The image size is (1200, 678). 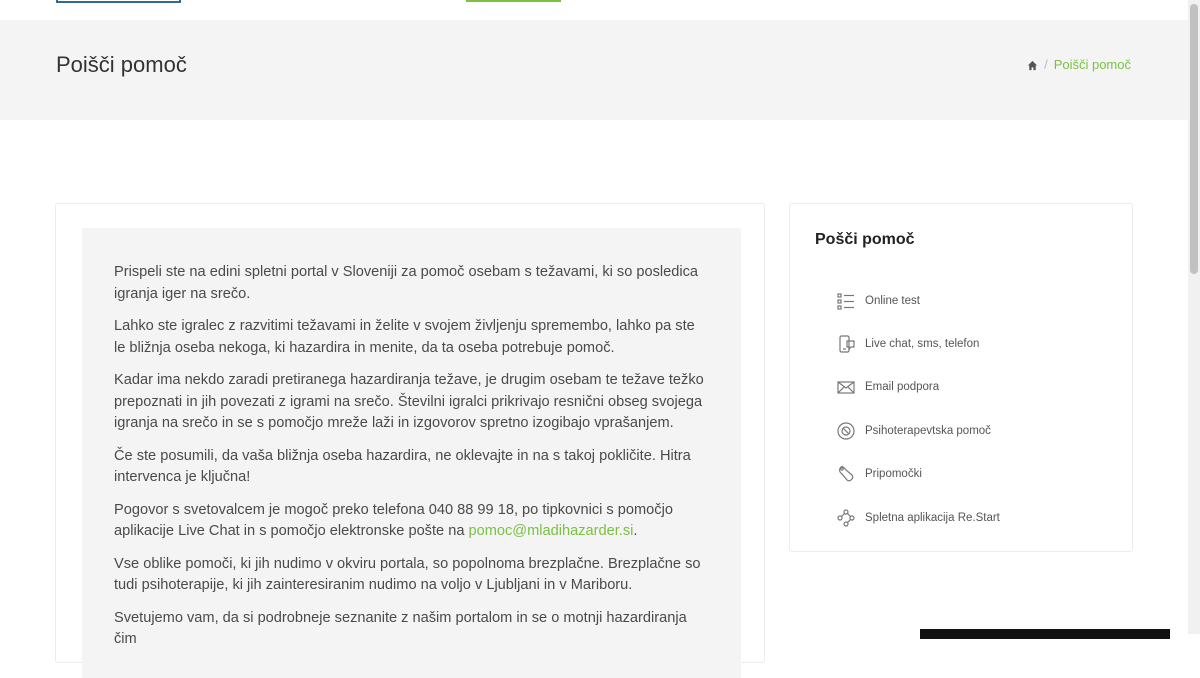 I want to click on breadcrumb-current: Poišči pomoč, so click(x=1092, y=64).